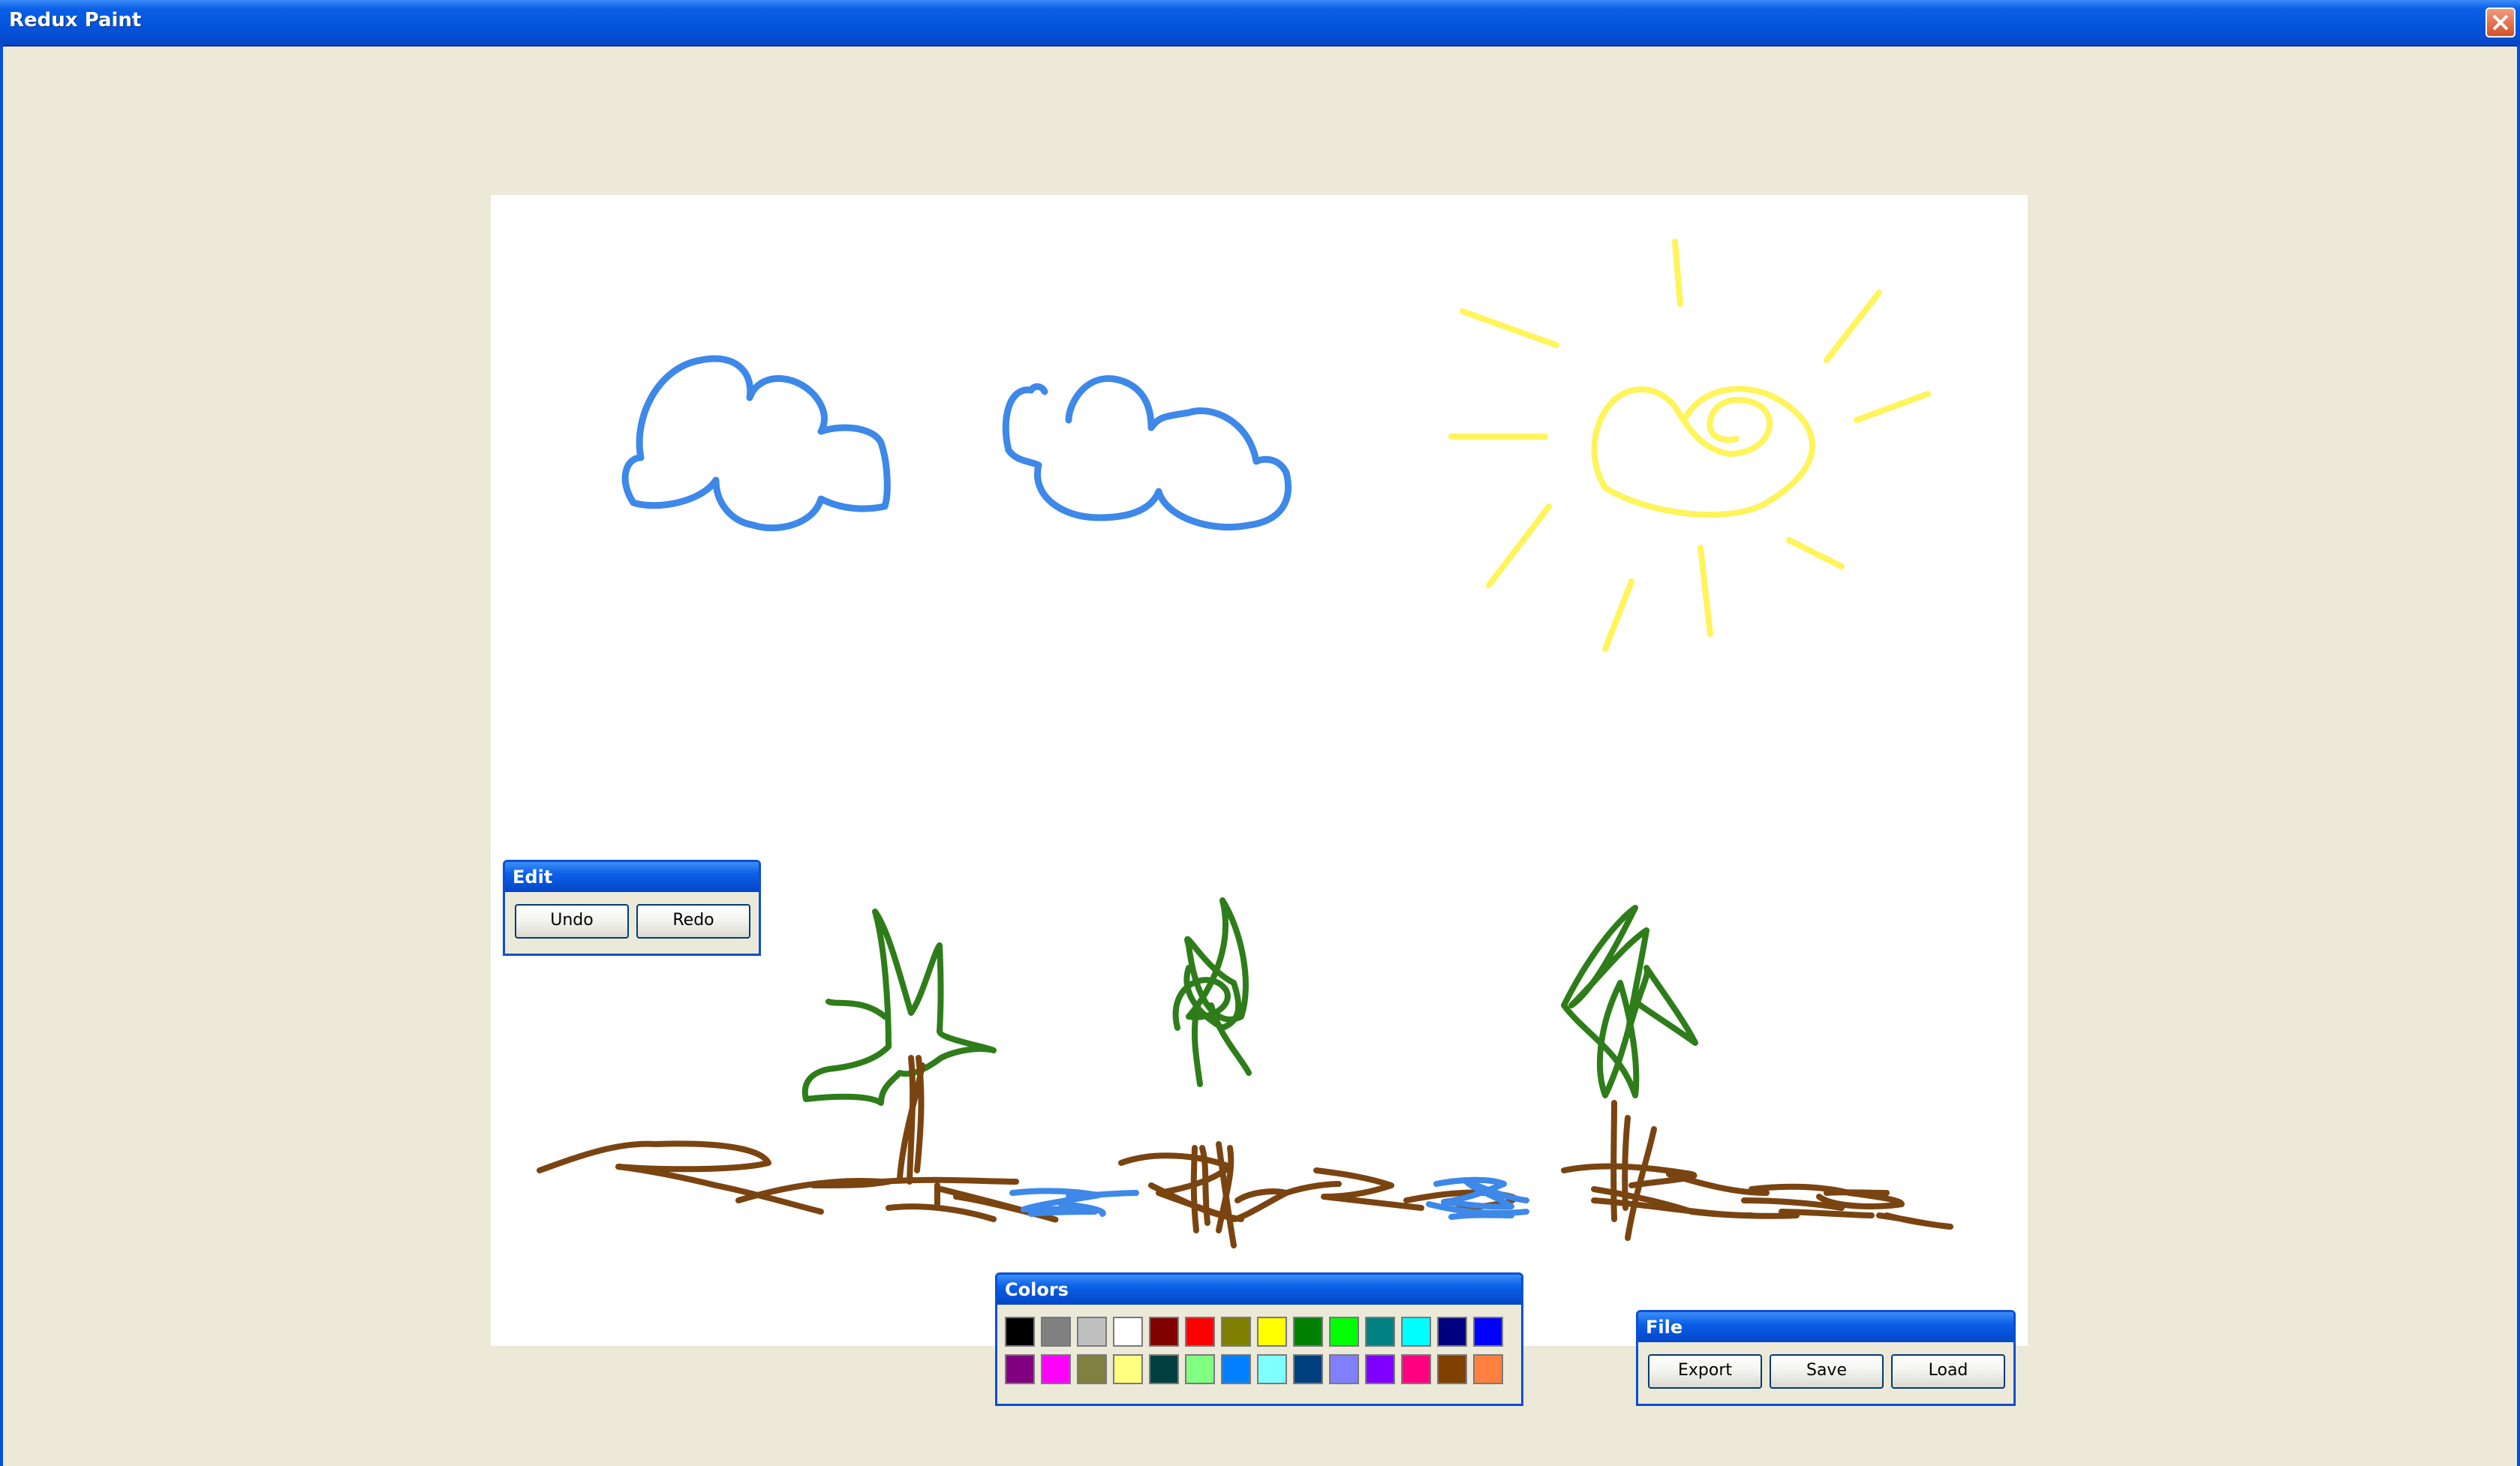 This screenshot has width=2520, height=1466. What do you see at coordinates (1948, 1371) in the screenshot?
I see `load-button: Load` at bounding box center [1948, 1371].